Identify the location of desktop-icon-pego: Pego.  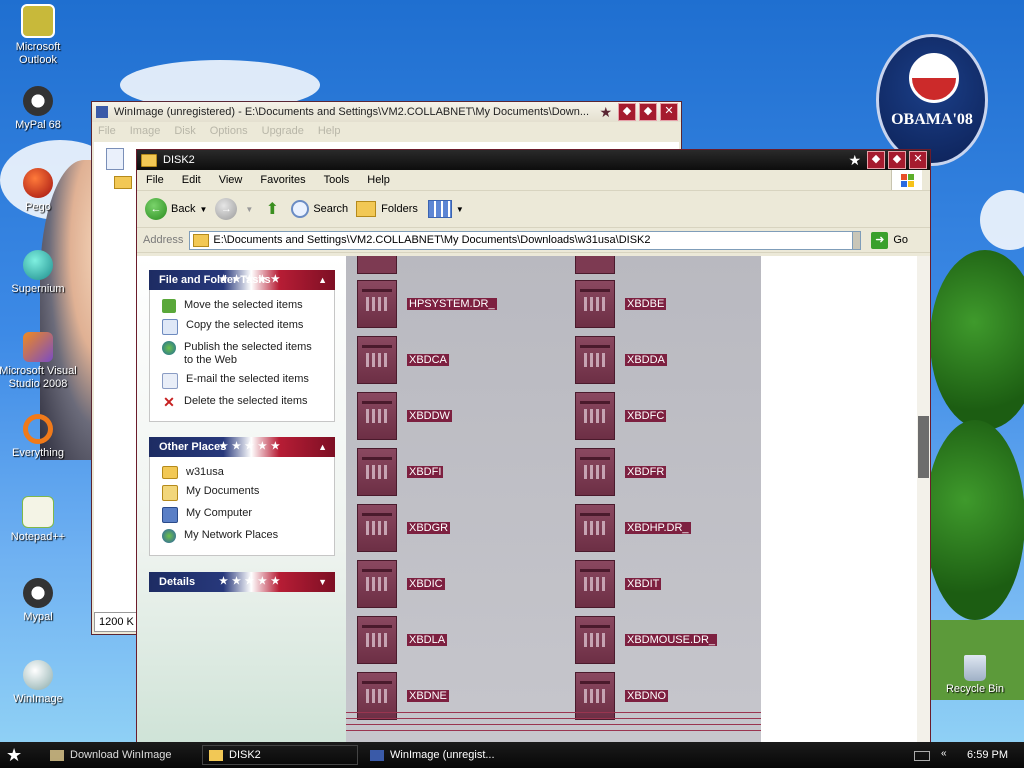
(39, 191).